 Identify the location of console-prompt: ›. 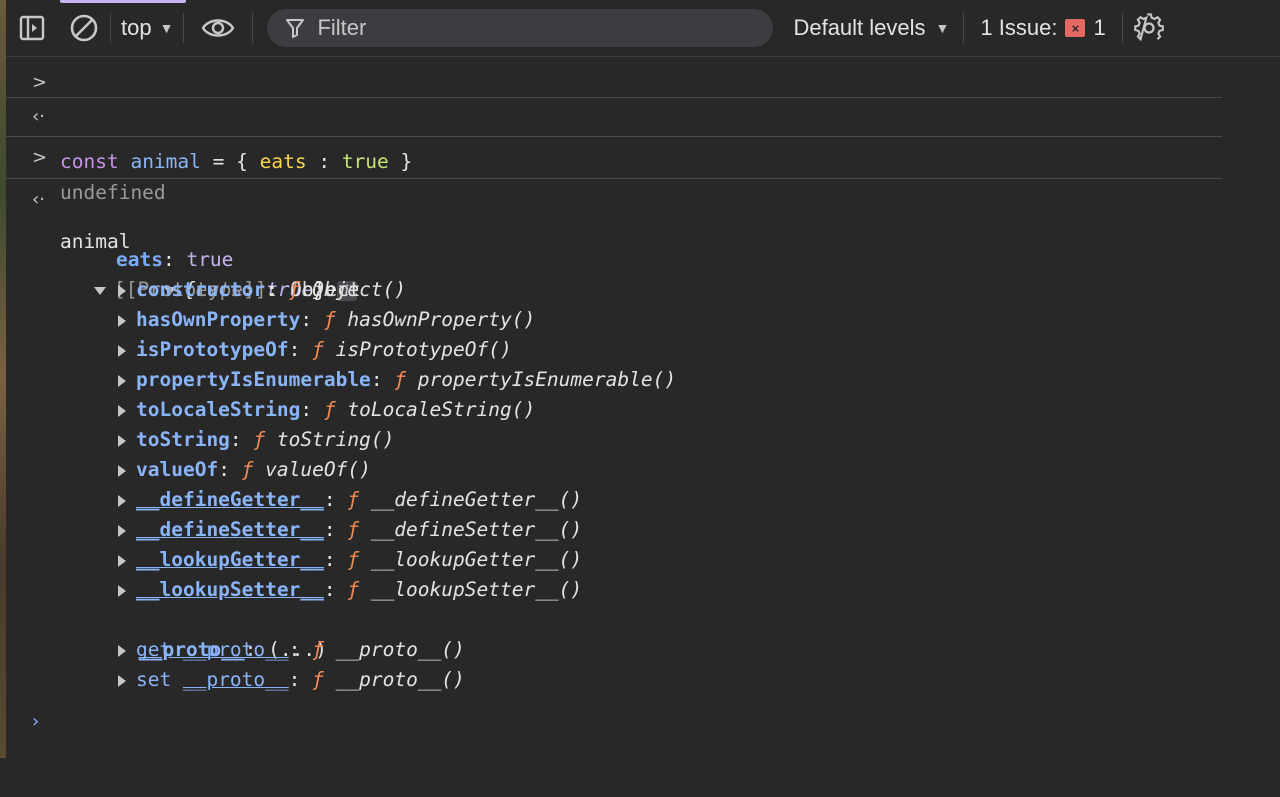
(643, 722).